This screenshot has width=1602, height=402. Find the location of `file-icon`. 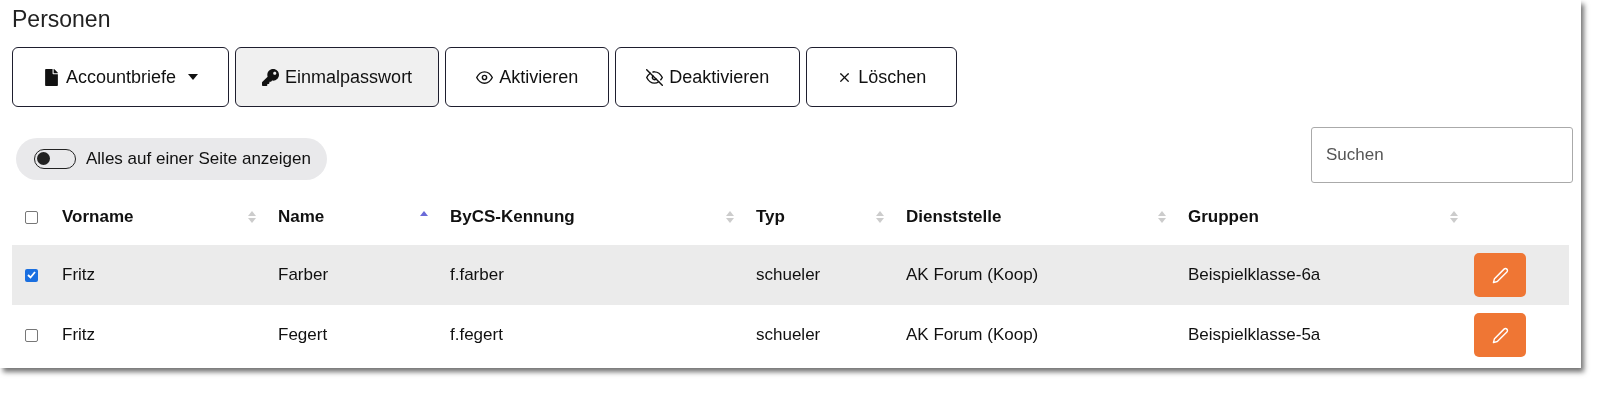

file-icon is located at coordinates (51, 77).